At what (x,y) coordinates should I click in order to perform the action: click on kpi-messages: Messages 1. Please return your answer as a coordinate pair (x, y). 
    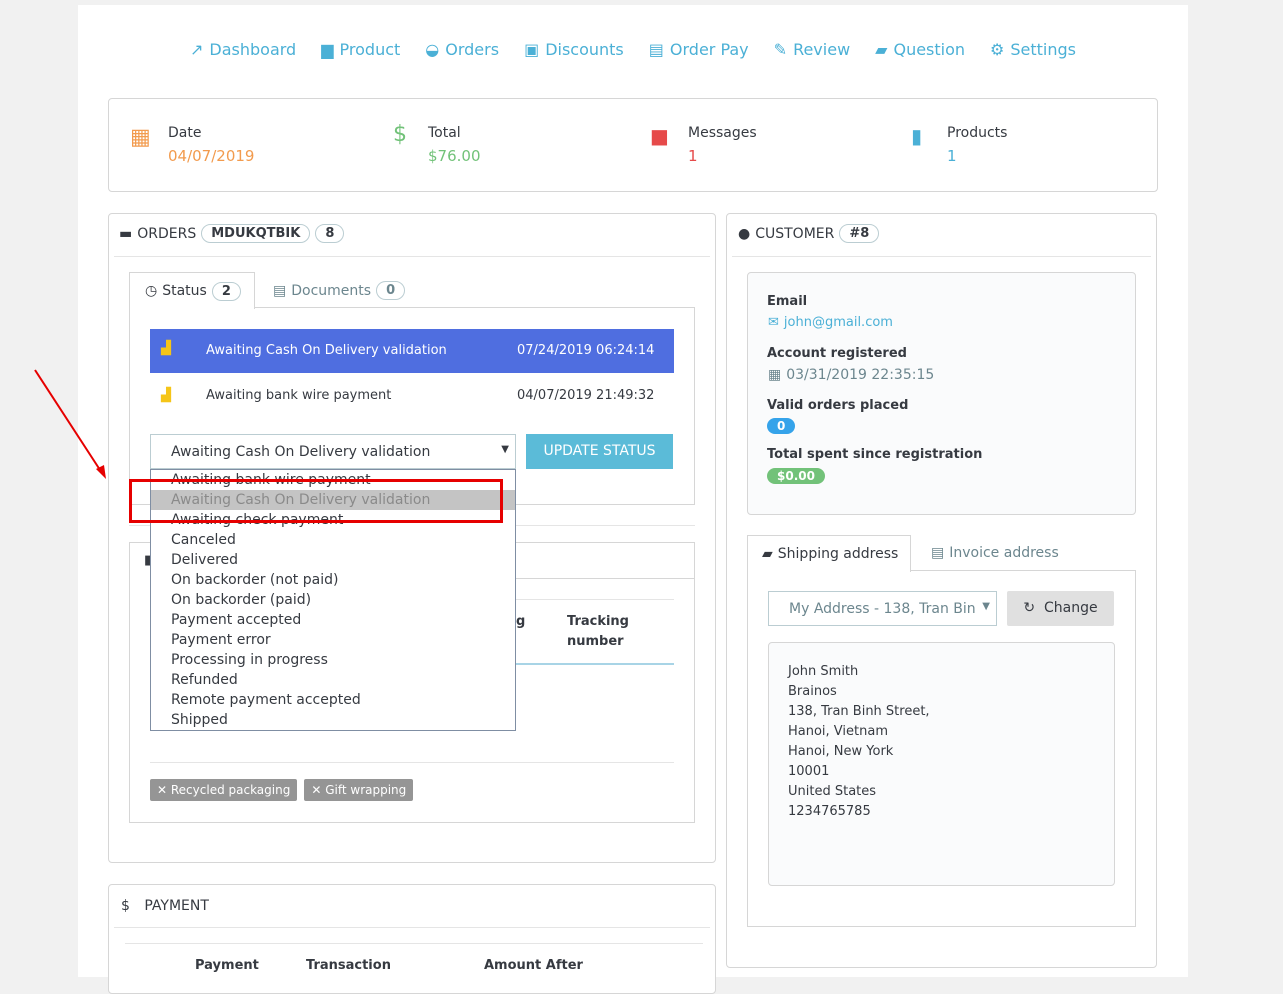
    Looking at the image, I should click on (722, 145).